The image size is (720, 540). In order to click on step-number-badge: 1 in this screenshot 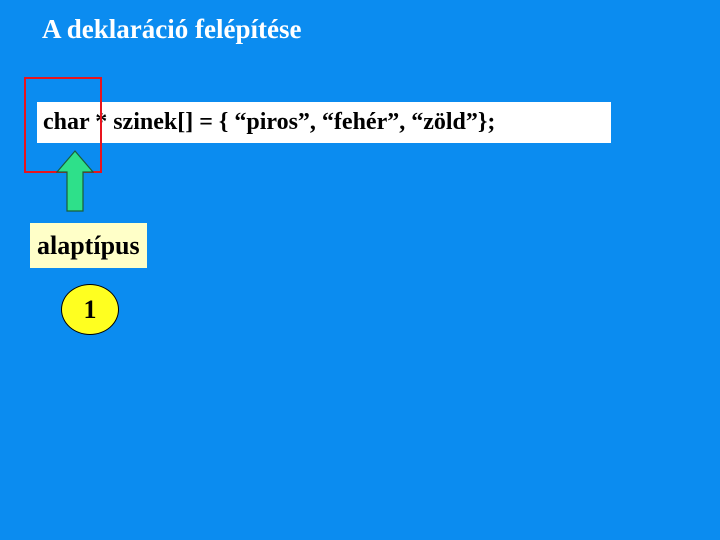, I will do `click(90, 309)`.